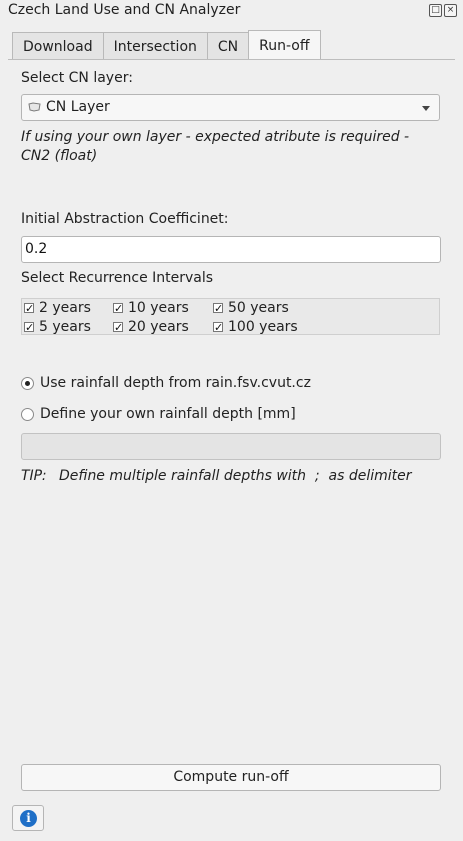 This screenshot has height=841, width=463. Describe the element at coordinates (65, 327) in the screenshot. I see `checkbox-label: 5 years` at that location.